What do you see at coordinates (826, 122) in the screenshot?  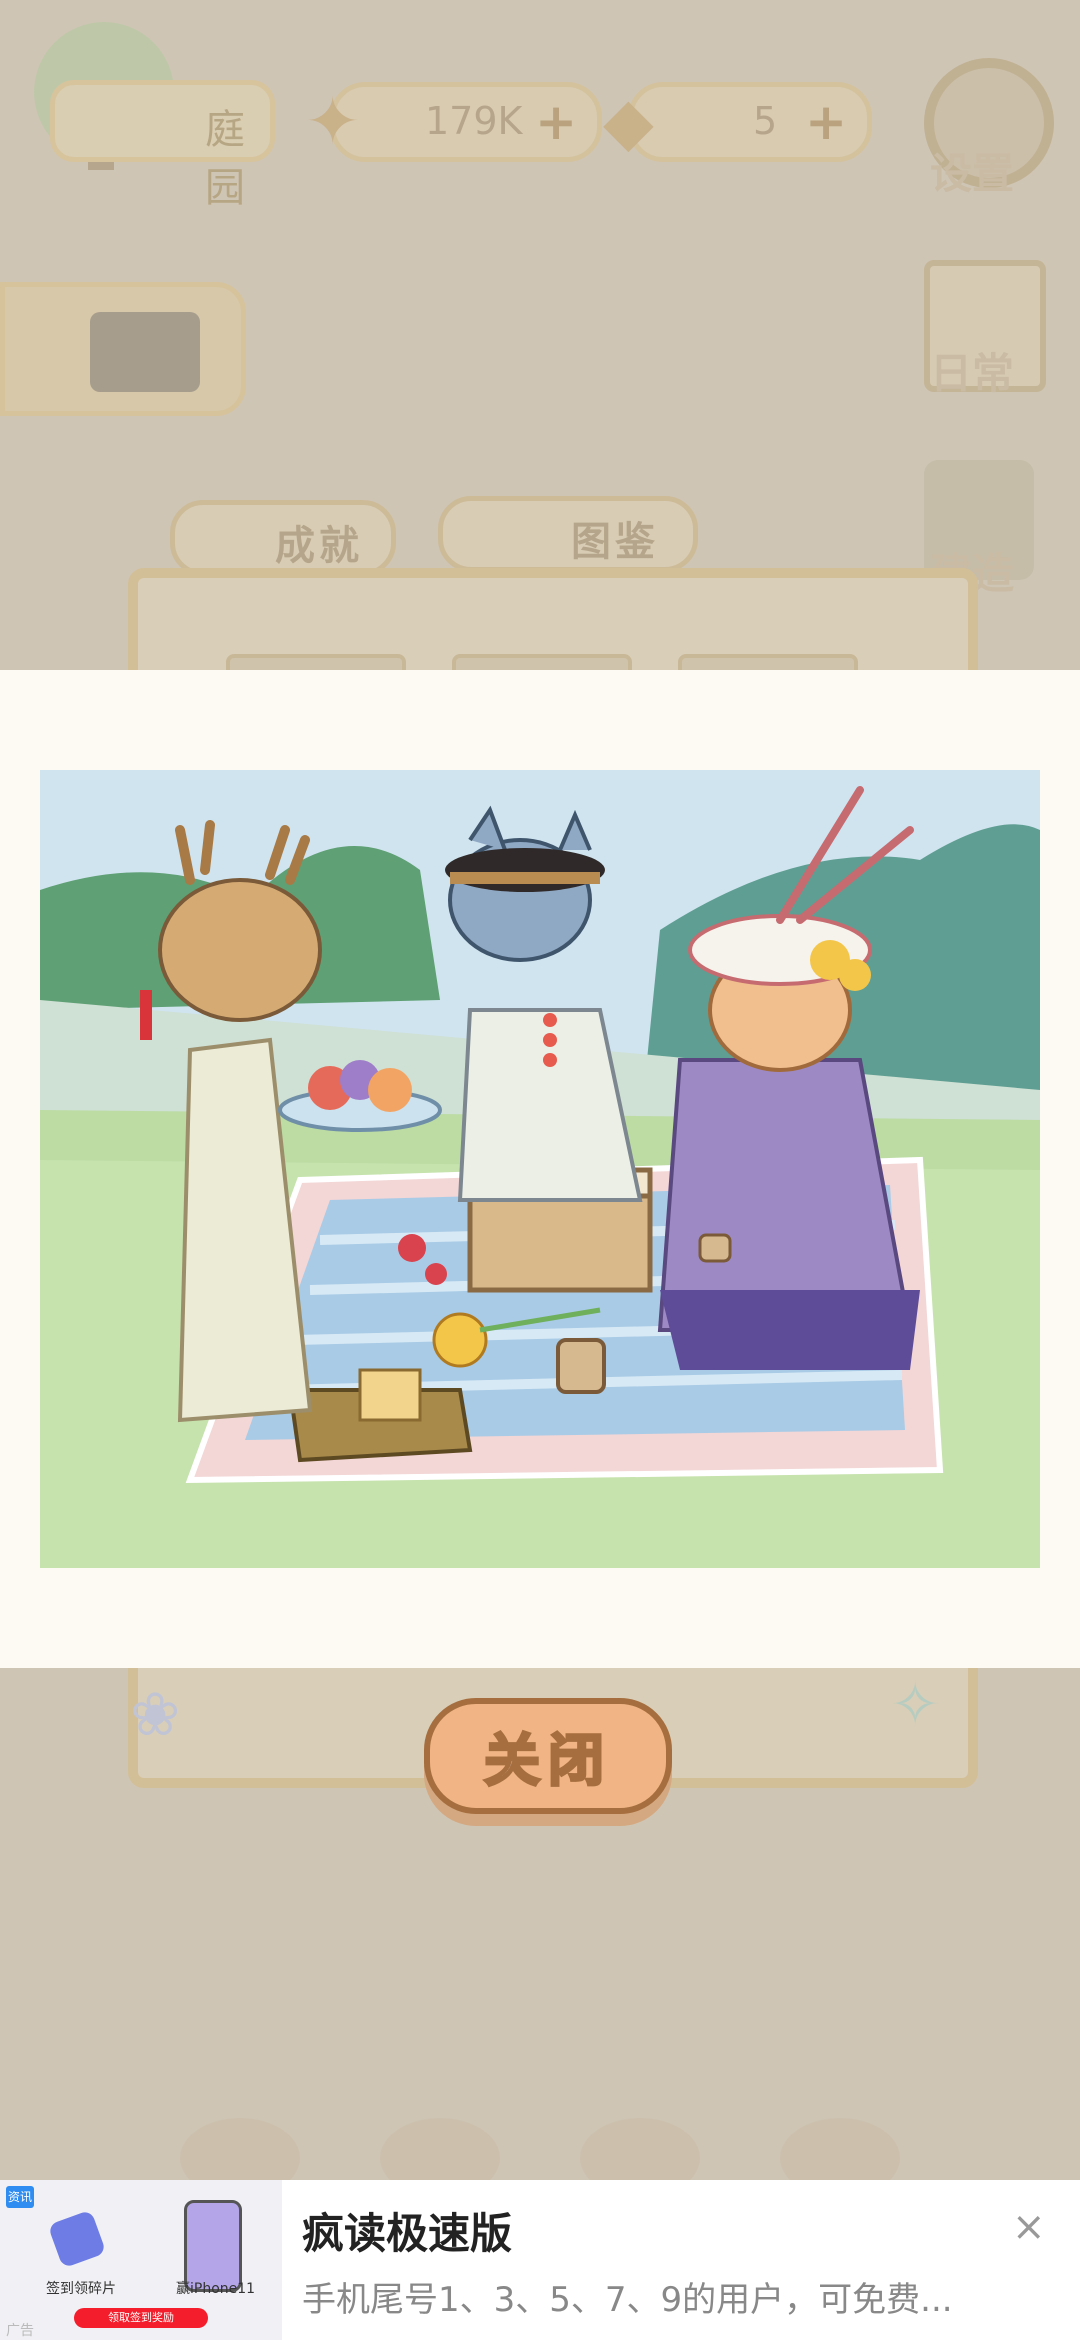 I see `add-cake-icon: +` at bounding box center [826, 122].